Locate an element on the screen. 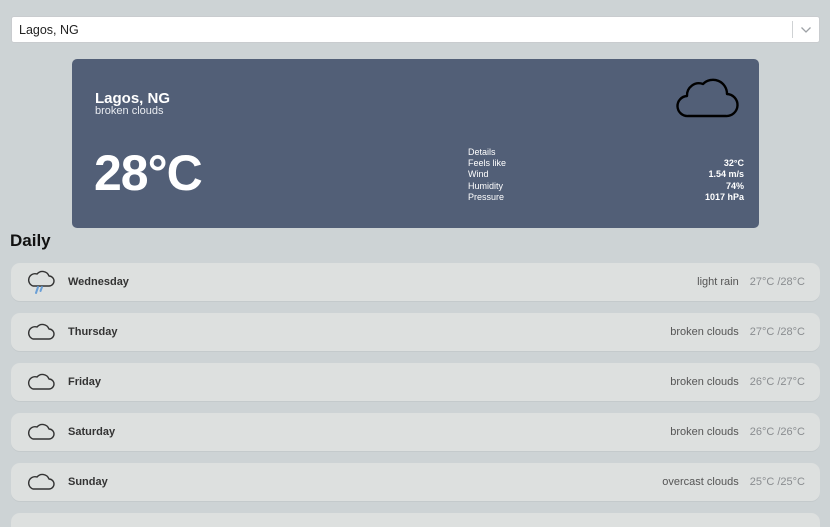 Image resolution: width=830 pixels, height=527 pixels. daily-row-friday: Friday broken clouds 26°C /27°C is located at coordinates (415, 382).